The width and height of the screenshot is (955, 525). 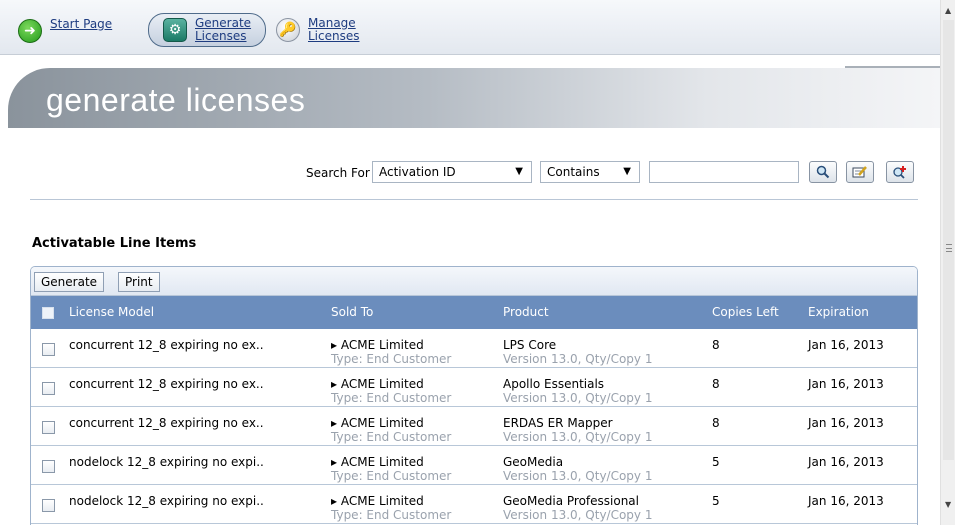 I want to click on header-copies-left: Copies Left, so click(x=745, y=312).